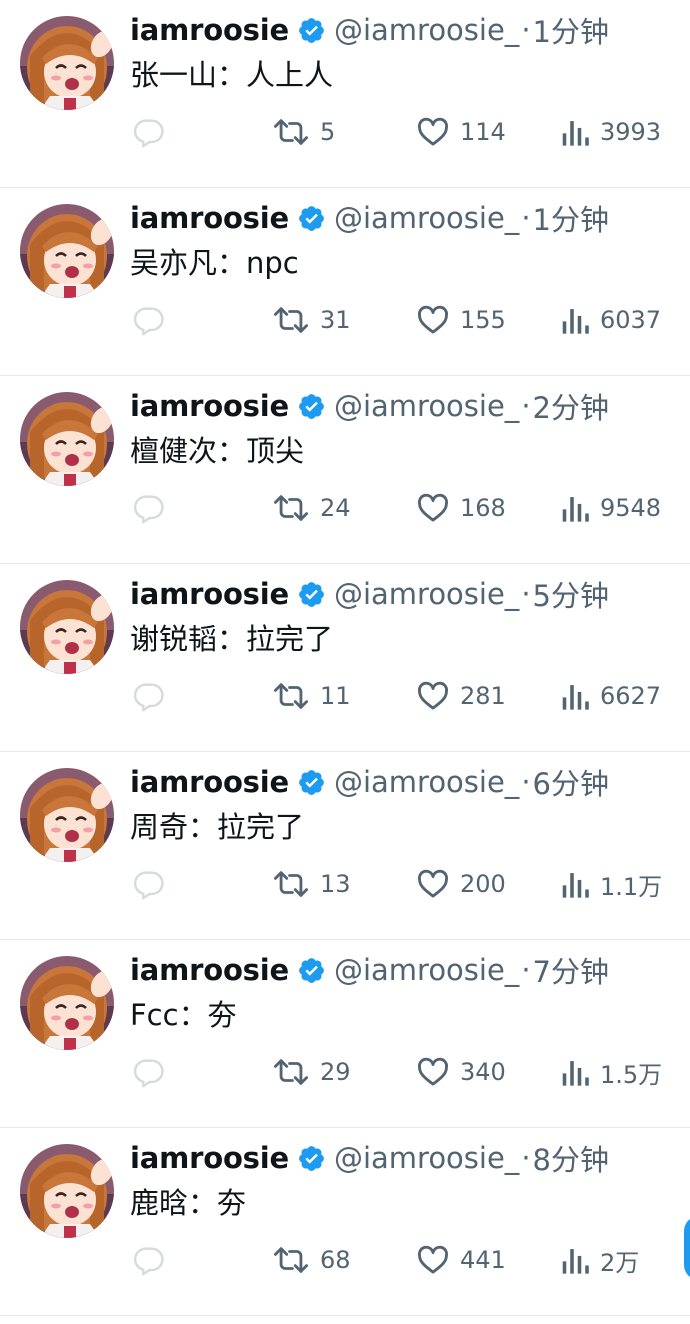 Image resolution: width=690 pixels, height=1324 pixels. What do you see at coordinates (311, 884) in the screenshot?
I see `retweet-button: 13` at bounding box center [311, 884].